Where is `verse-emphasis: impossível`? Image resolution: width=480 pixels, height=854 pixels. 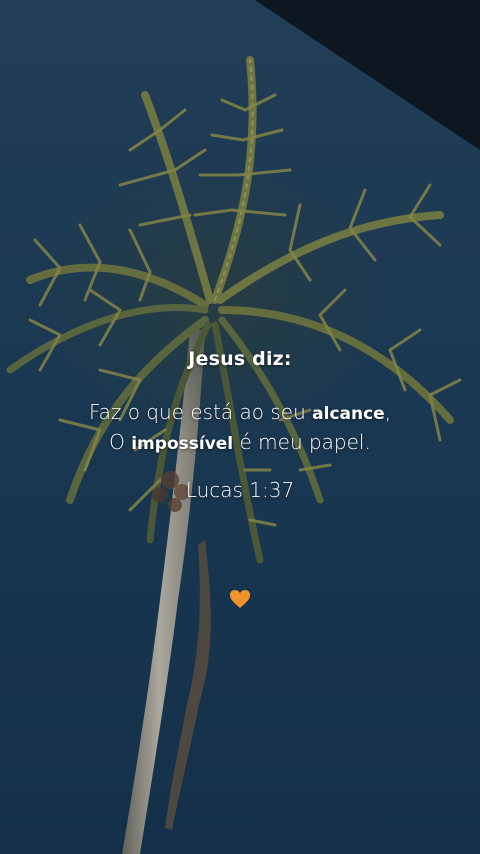 verse-emphasis: impossível is located at coordinates (182, 444).